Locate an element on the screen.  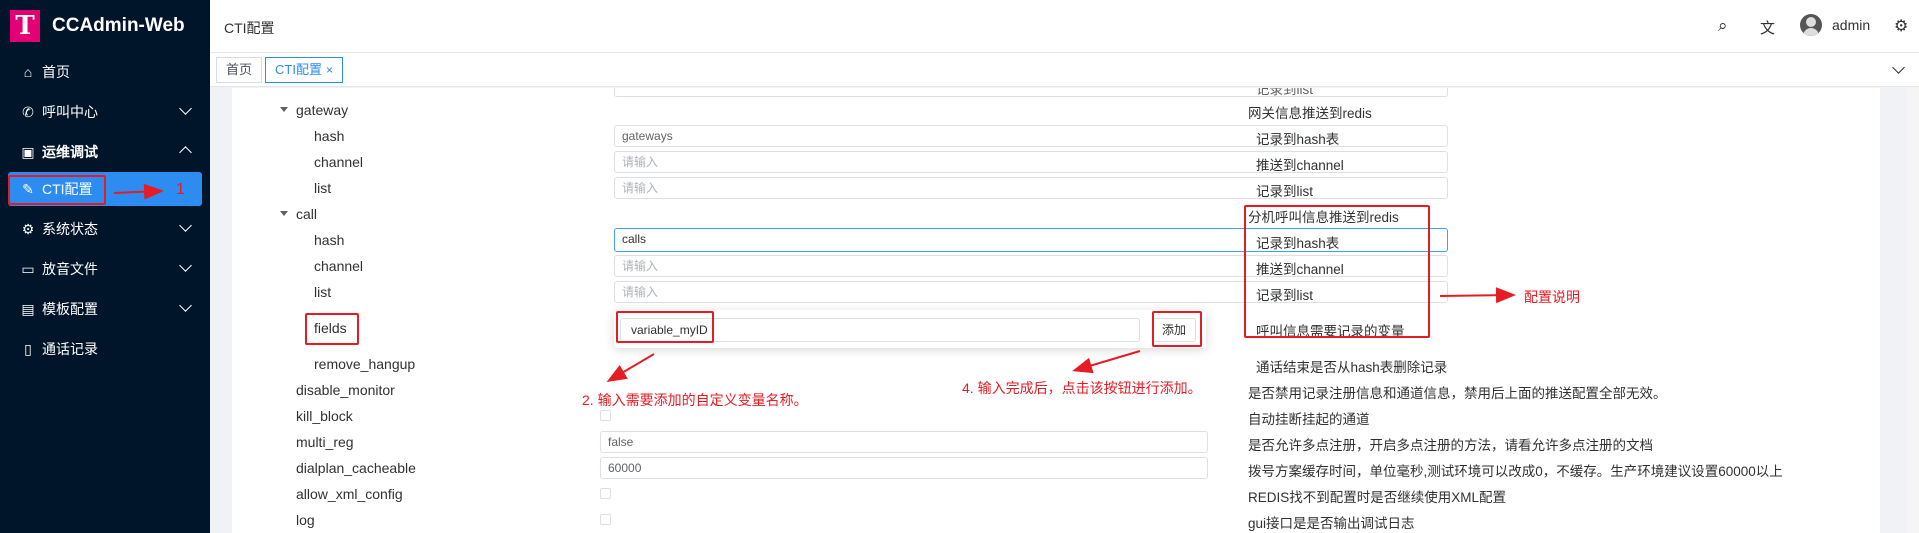
row-description: 记录到hash表 is located at coordinates (1298, 139).